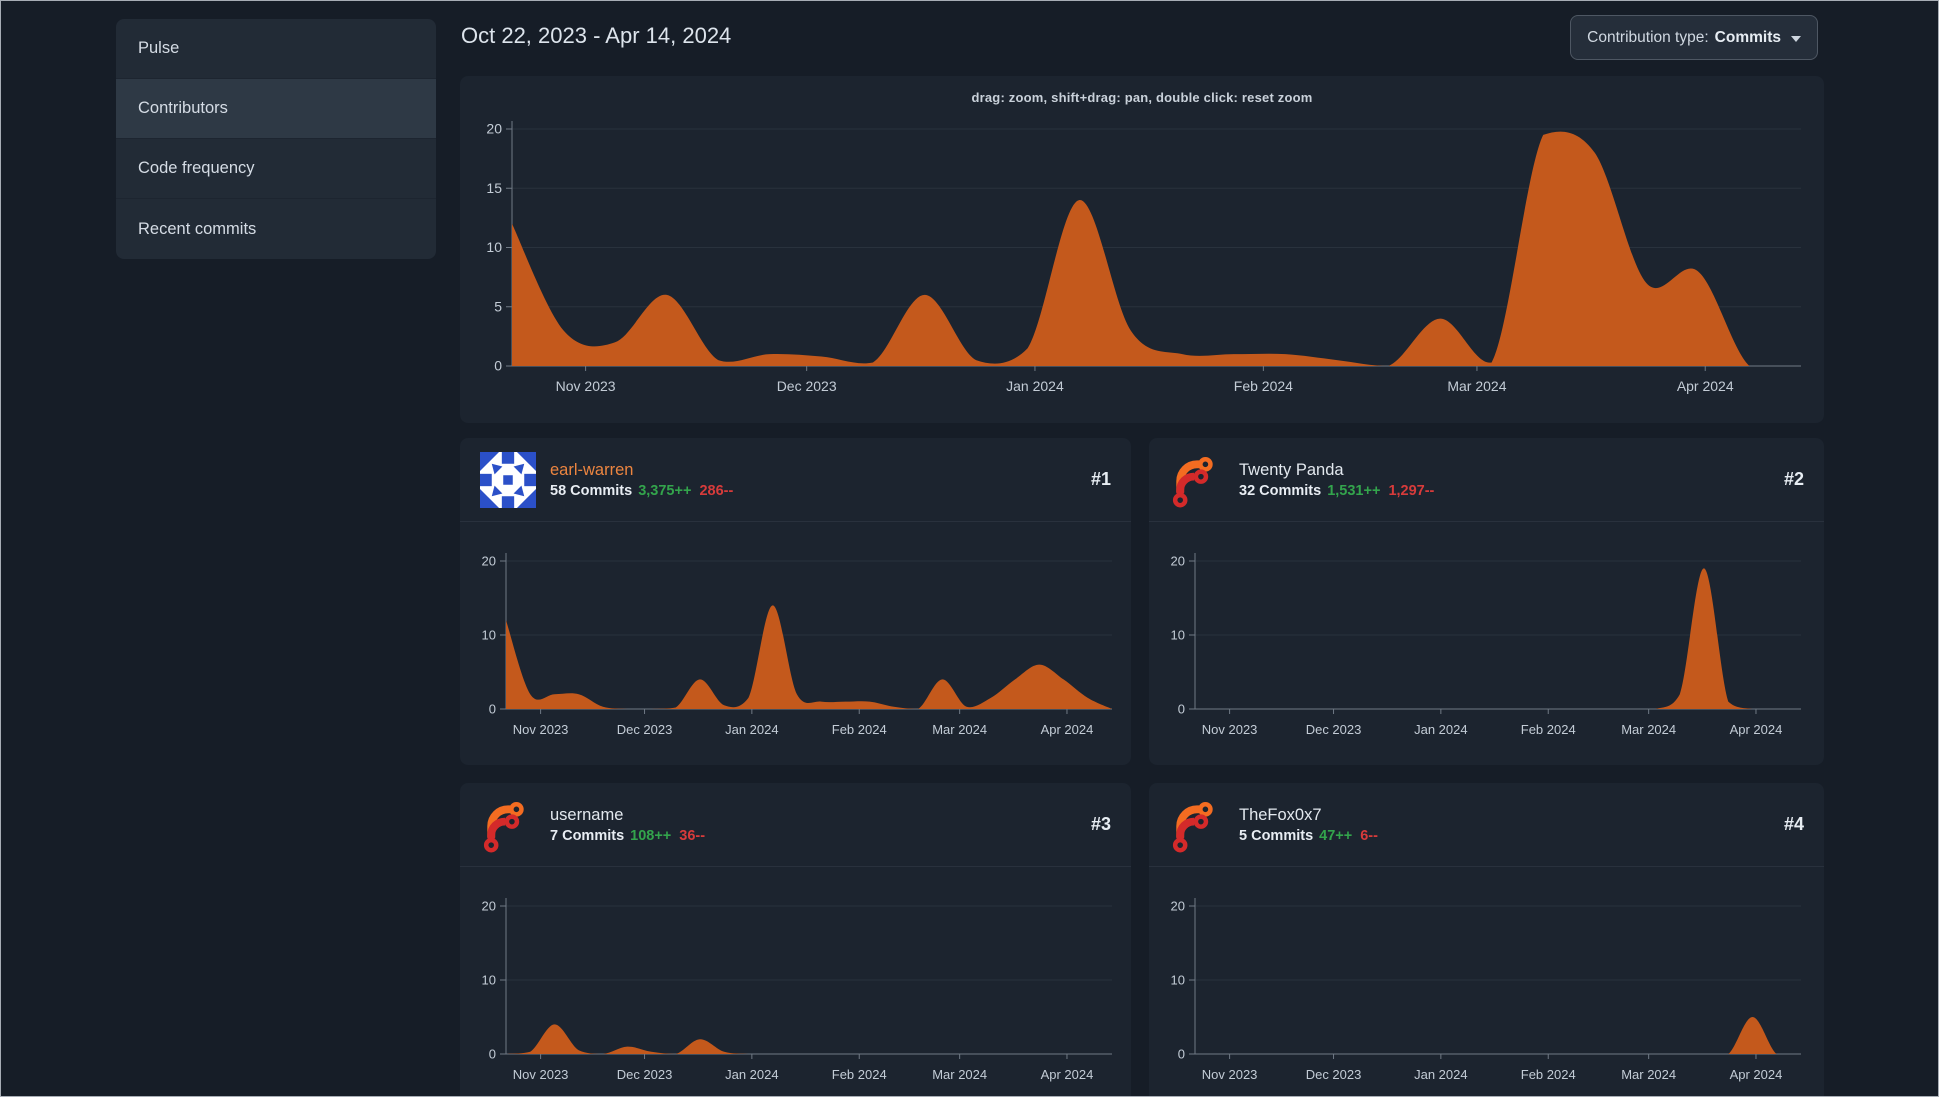 This screenshot has width=1939, height=1097. I want to click on deletions-count: 286--, so click(716, 490).